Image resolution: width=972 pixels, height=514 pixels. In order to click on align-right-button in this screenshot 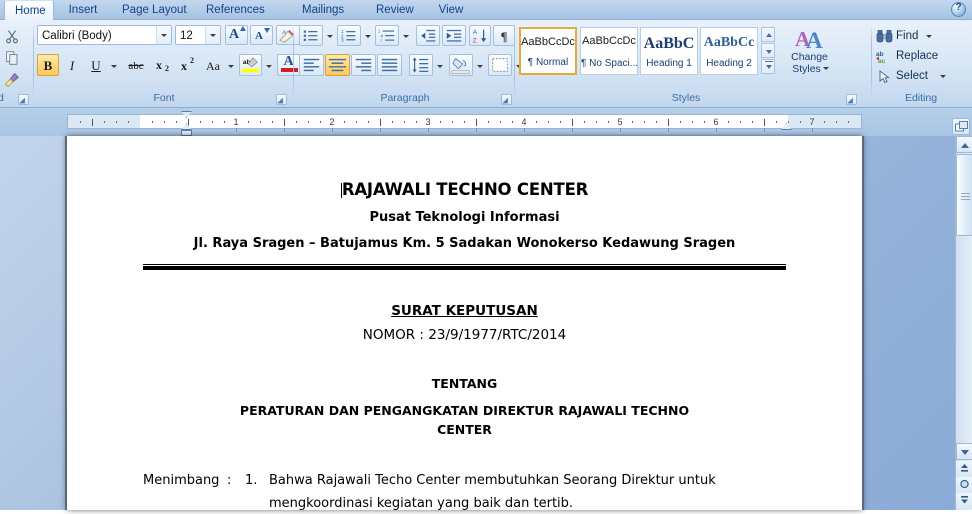, I will do `click(363, 65)`.